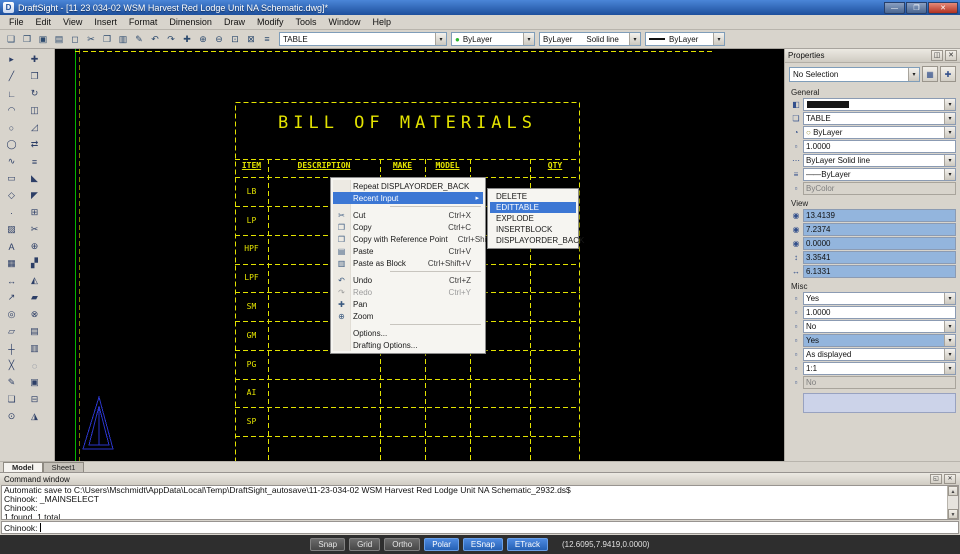  What do you see at coordinates (328, 544) in the screenshot?
I see `snap-toggle: Snap` at bounding box center [328, 544].